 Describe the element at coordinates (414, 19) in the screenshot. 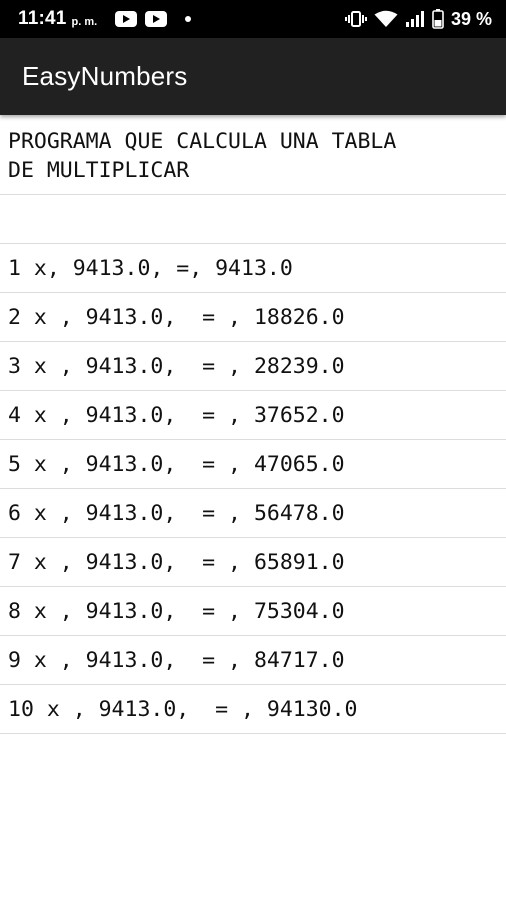

I see `signal-icon` at that location.